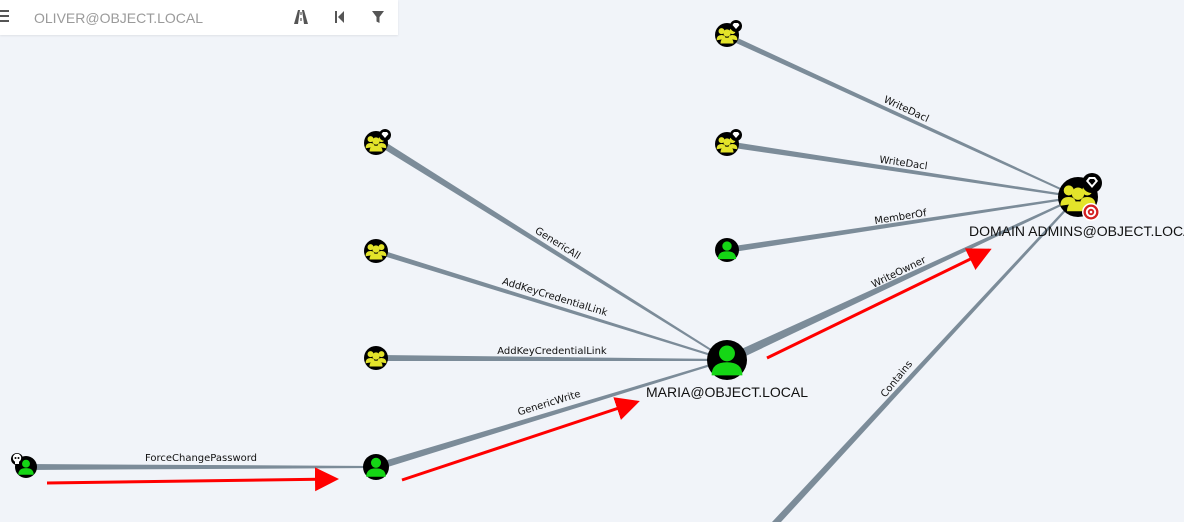  Describe the element at coordinates (376, 467) in the screenshot. I see `user-node` at that location.